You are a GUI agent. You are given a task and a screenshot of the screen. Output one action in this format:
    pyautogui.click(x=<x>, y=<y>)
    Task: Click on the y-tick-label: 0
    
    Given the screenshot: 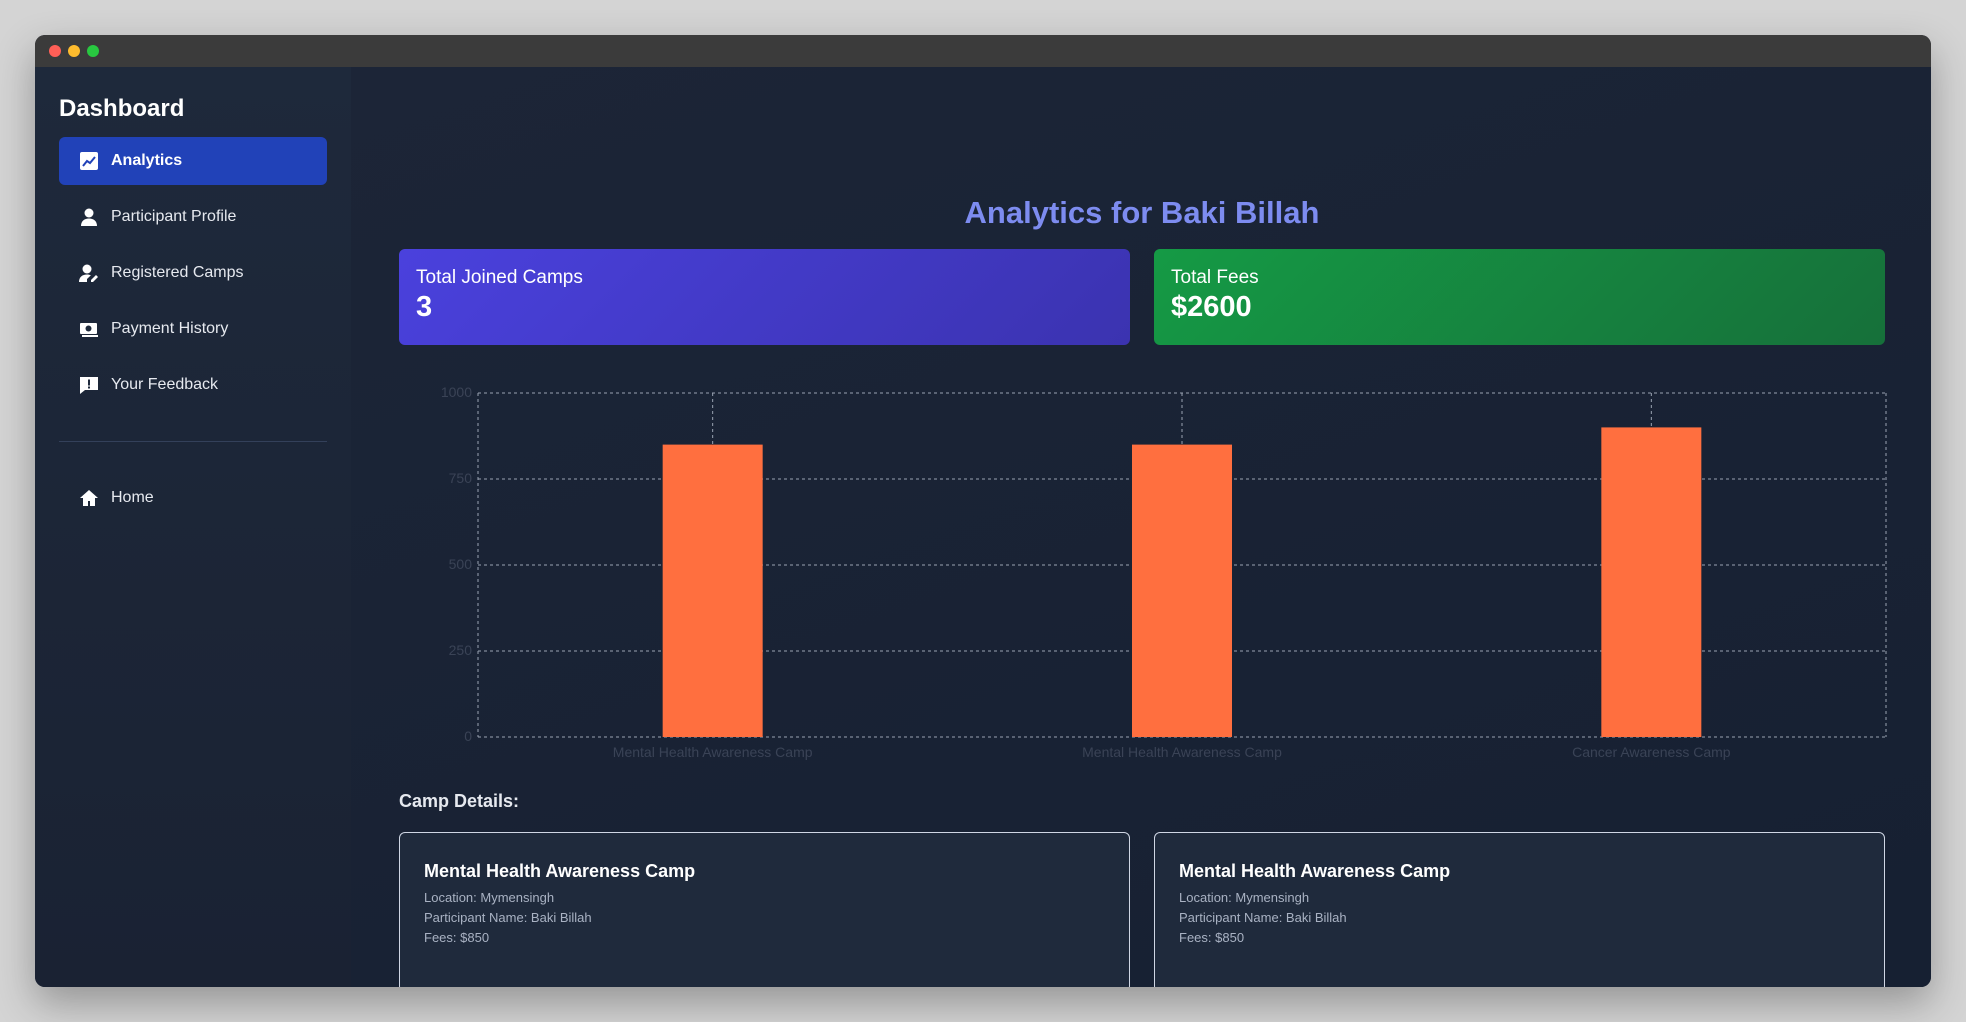 What is the action you would take?
    pyautogui.click(x=468, y=736)
    